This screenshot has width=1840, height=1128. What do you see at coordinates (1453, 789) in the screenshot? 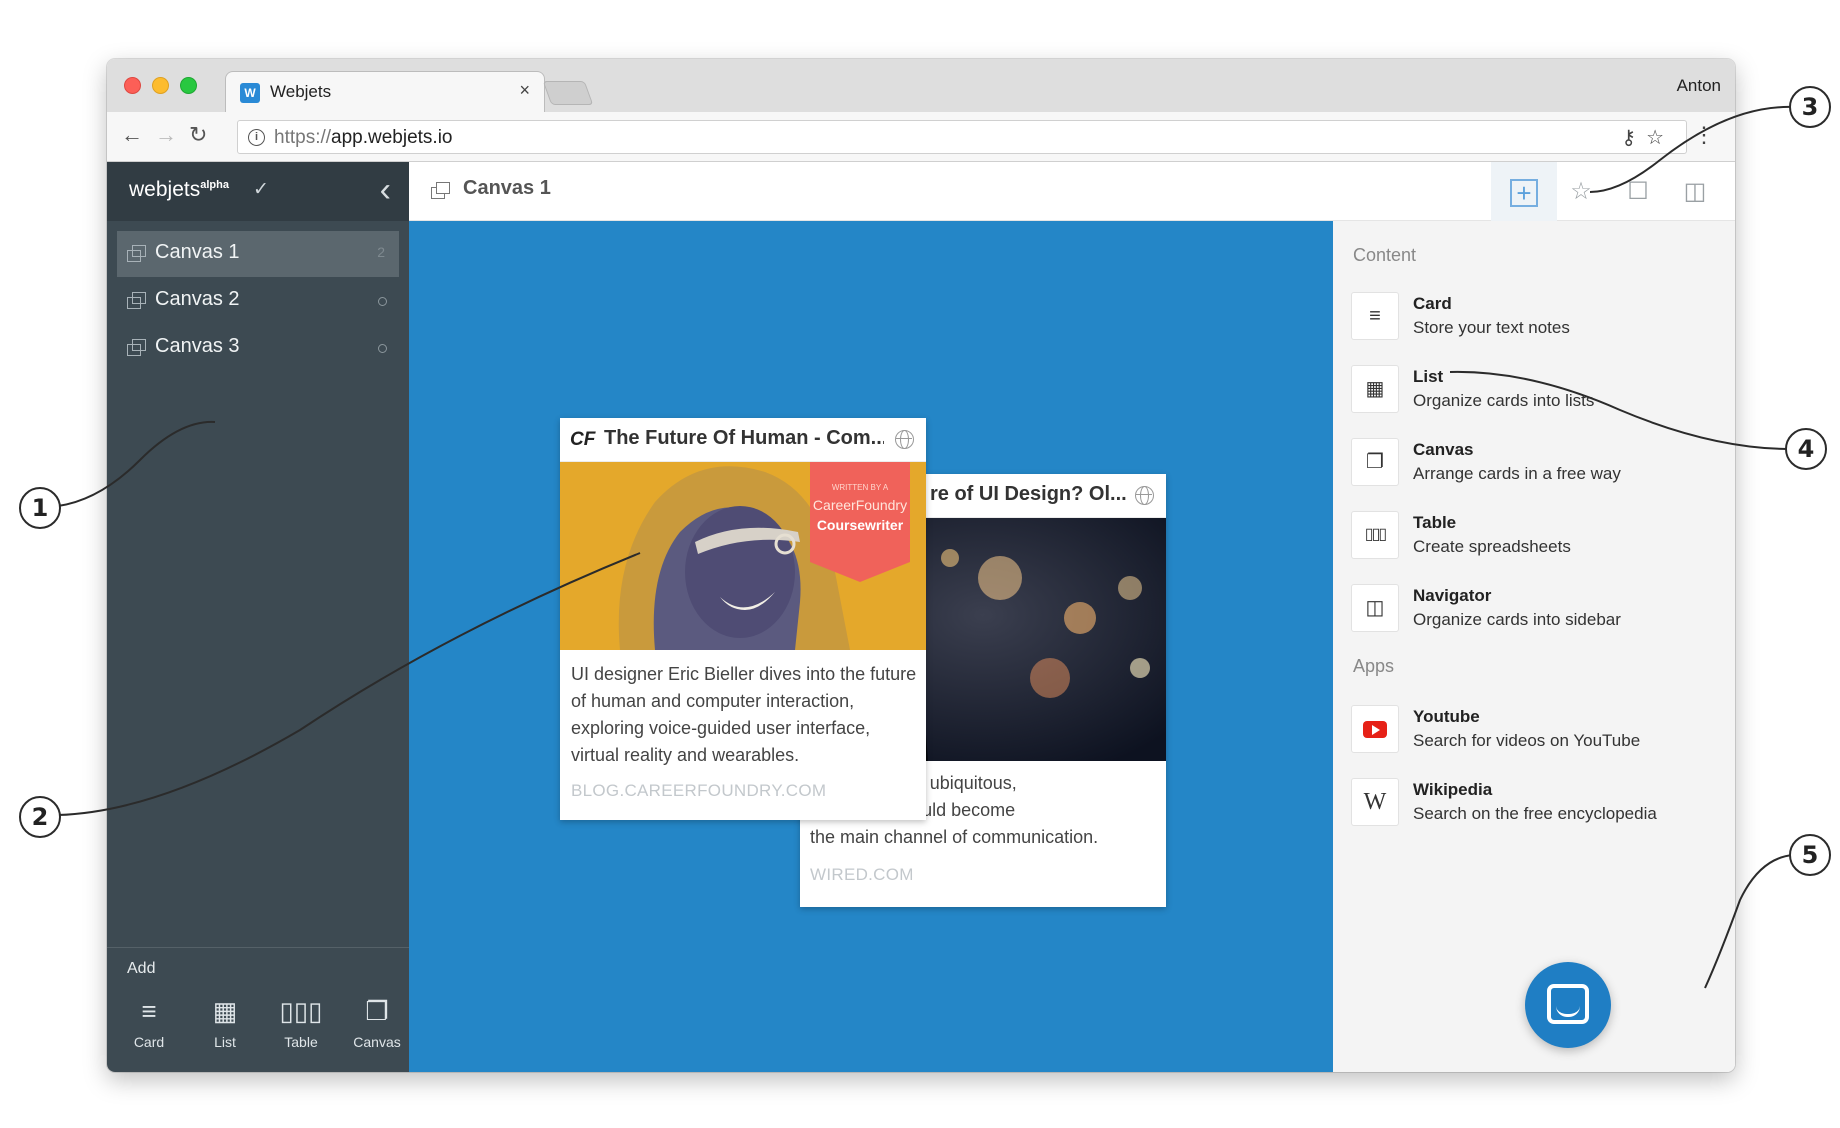
I see `panel-item-name: Wikipedia` at bounding box center [1453, 789].